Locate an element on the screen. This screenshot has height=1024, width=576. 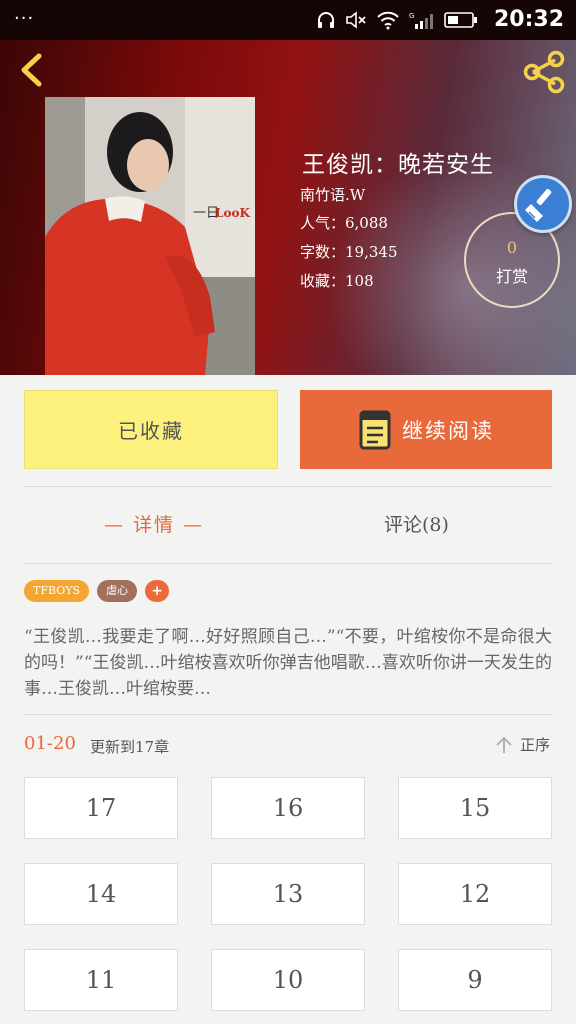
headphones-icon is located at coordinates (326, 20).